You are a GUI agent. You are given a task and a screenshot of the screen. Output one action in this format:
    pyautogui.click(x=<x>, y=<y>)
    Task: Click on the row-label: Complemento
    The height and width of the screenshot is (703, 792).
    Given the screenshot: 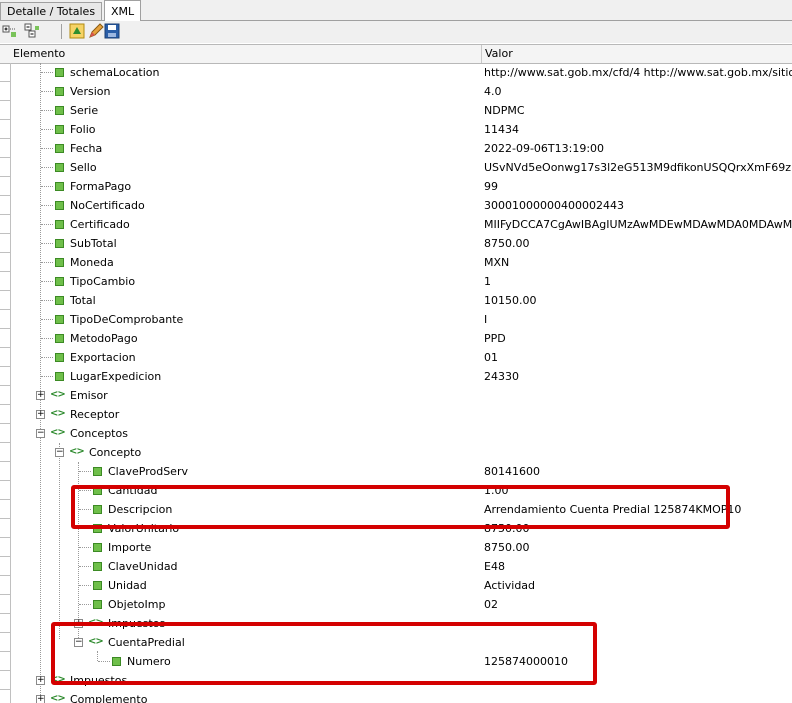 What is the action you would take?
    pyautogui.click(x=109, y=698)
    